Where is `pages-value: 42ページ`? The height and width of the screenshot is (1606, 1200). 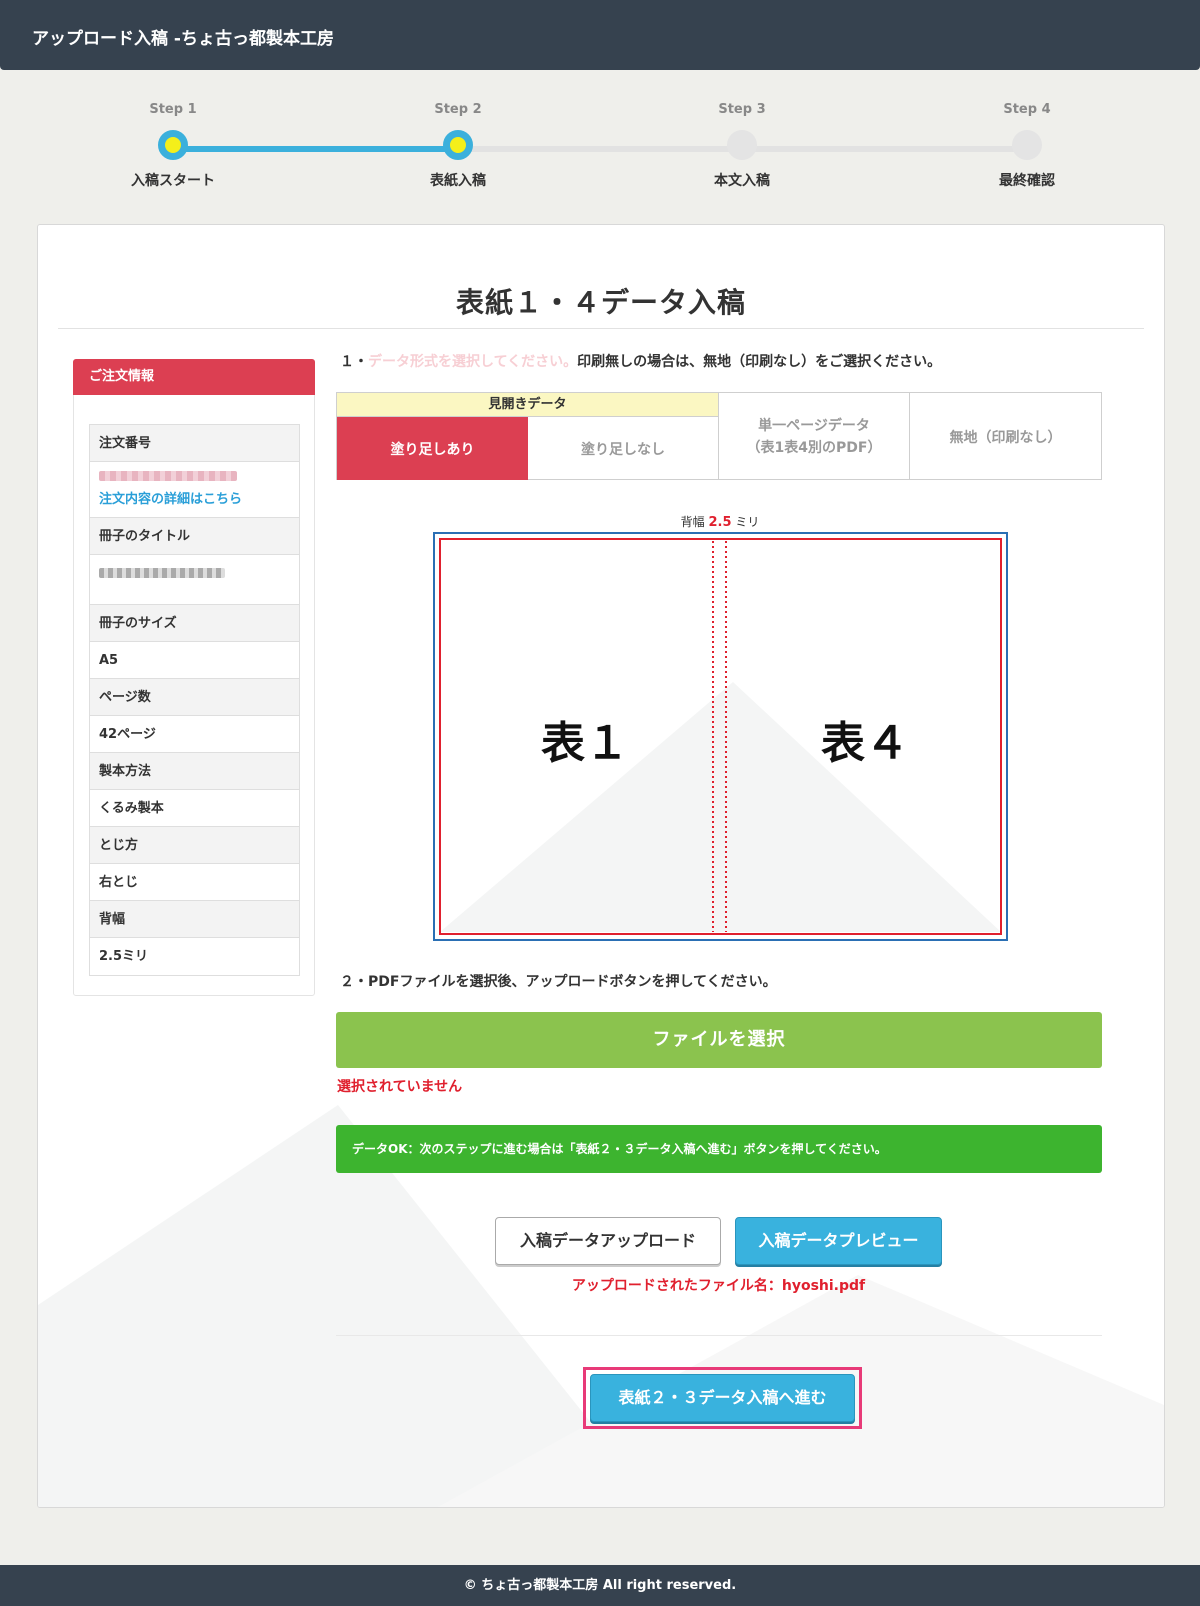
pages-value: 42ページ is located at coordinates (194, 734).